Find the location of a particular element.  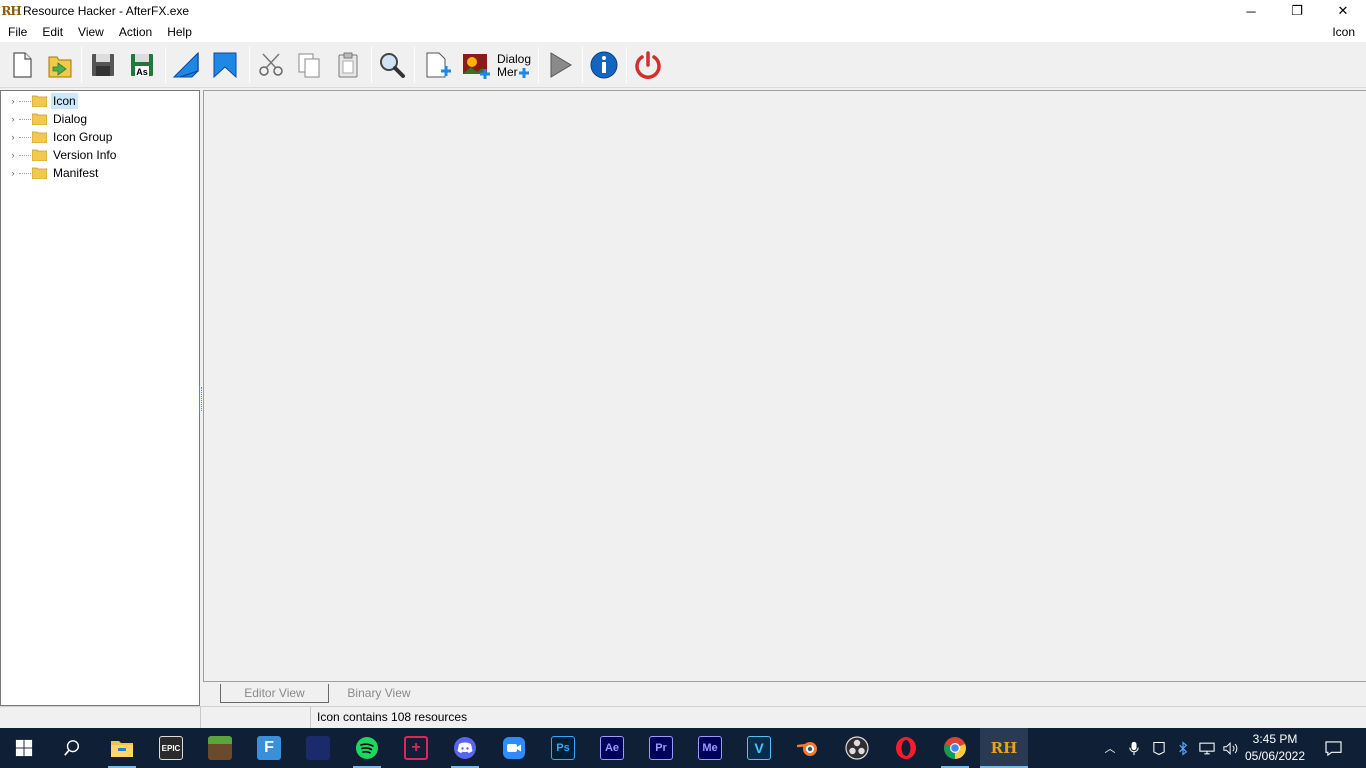

taskbar-spotify is located at coordinates (367, 748).